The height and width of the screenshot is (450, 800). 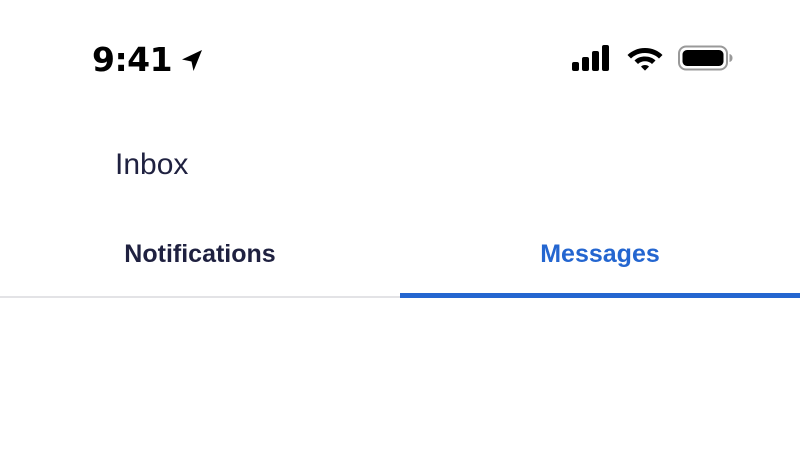 What do you see at coordinates (200, 253) in the screenshot?
I see `tab-notifications-label: Notifications` at bounding box center [200, 253].